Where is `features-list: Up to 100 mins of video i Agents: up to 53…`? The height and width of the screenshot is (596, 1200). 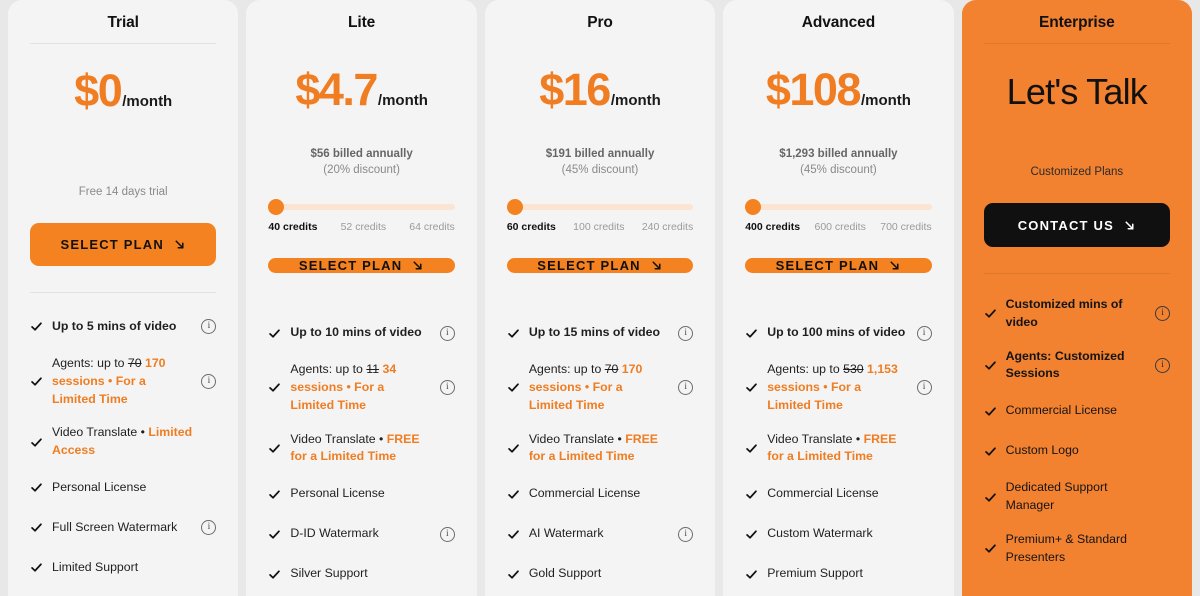 features-list: Up to 100 mins of video i Agents: up to 53… is located at coordinates (838, 458).